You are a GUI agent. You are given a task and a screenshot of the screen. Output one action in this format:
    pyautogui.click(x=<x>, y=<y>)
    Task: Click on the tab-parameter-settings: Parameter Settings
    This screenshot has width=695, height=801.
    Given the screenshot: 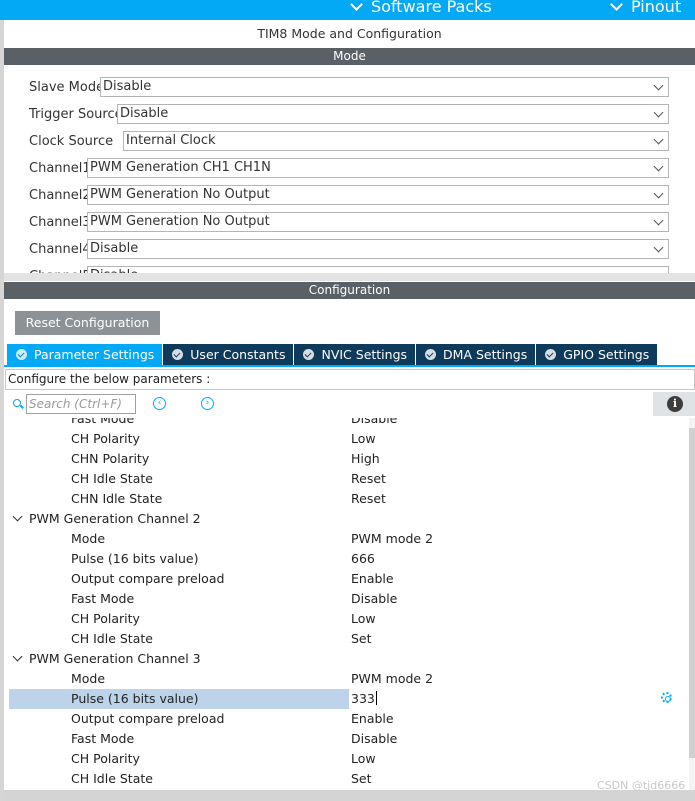 What is the action you would take?
    pyautogui.click(x=85, y=354)
    